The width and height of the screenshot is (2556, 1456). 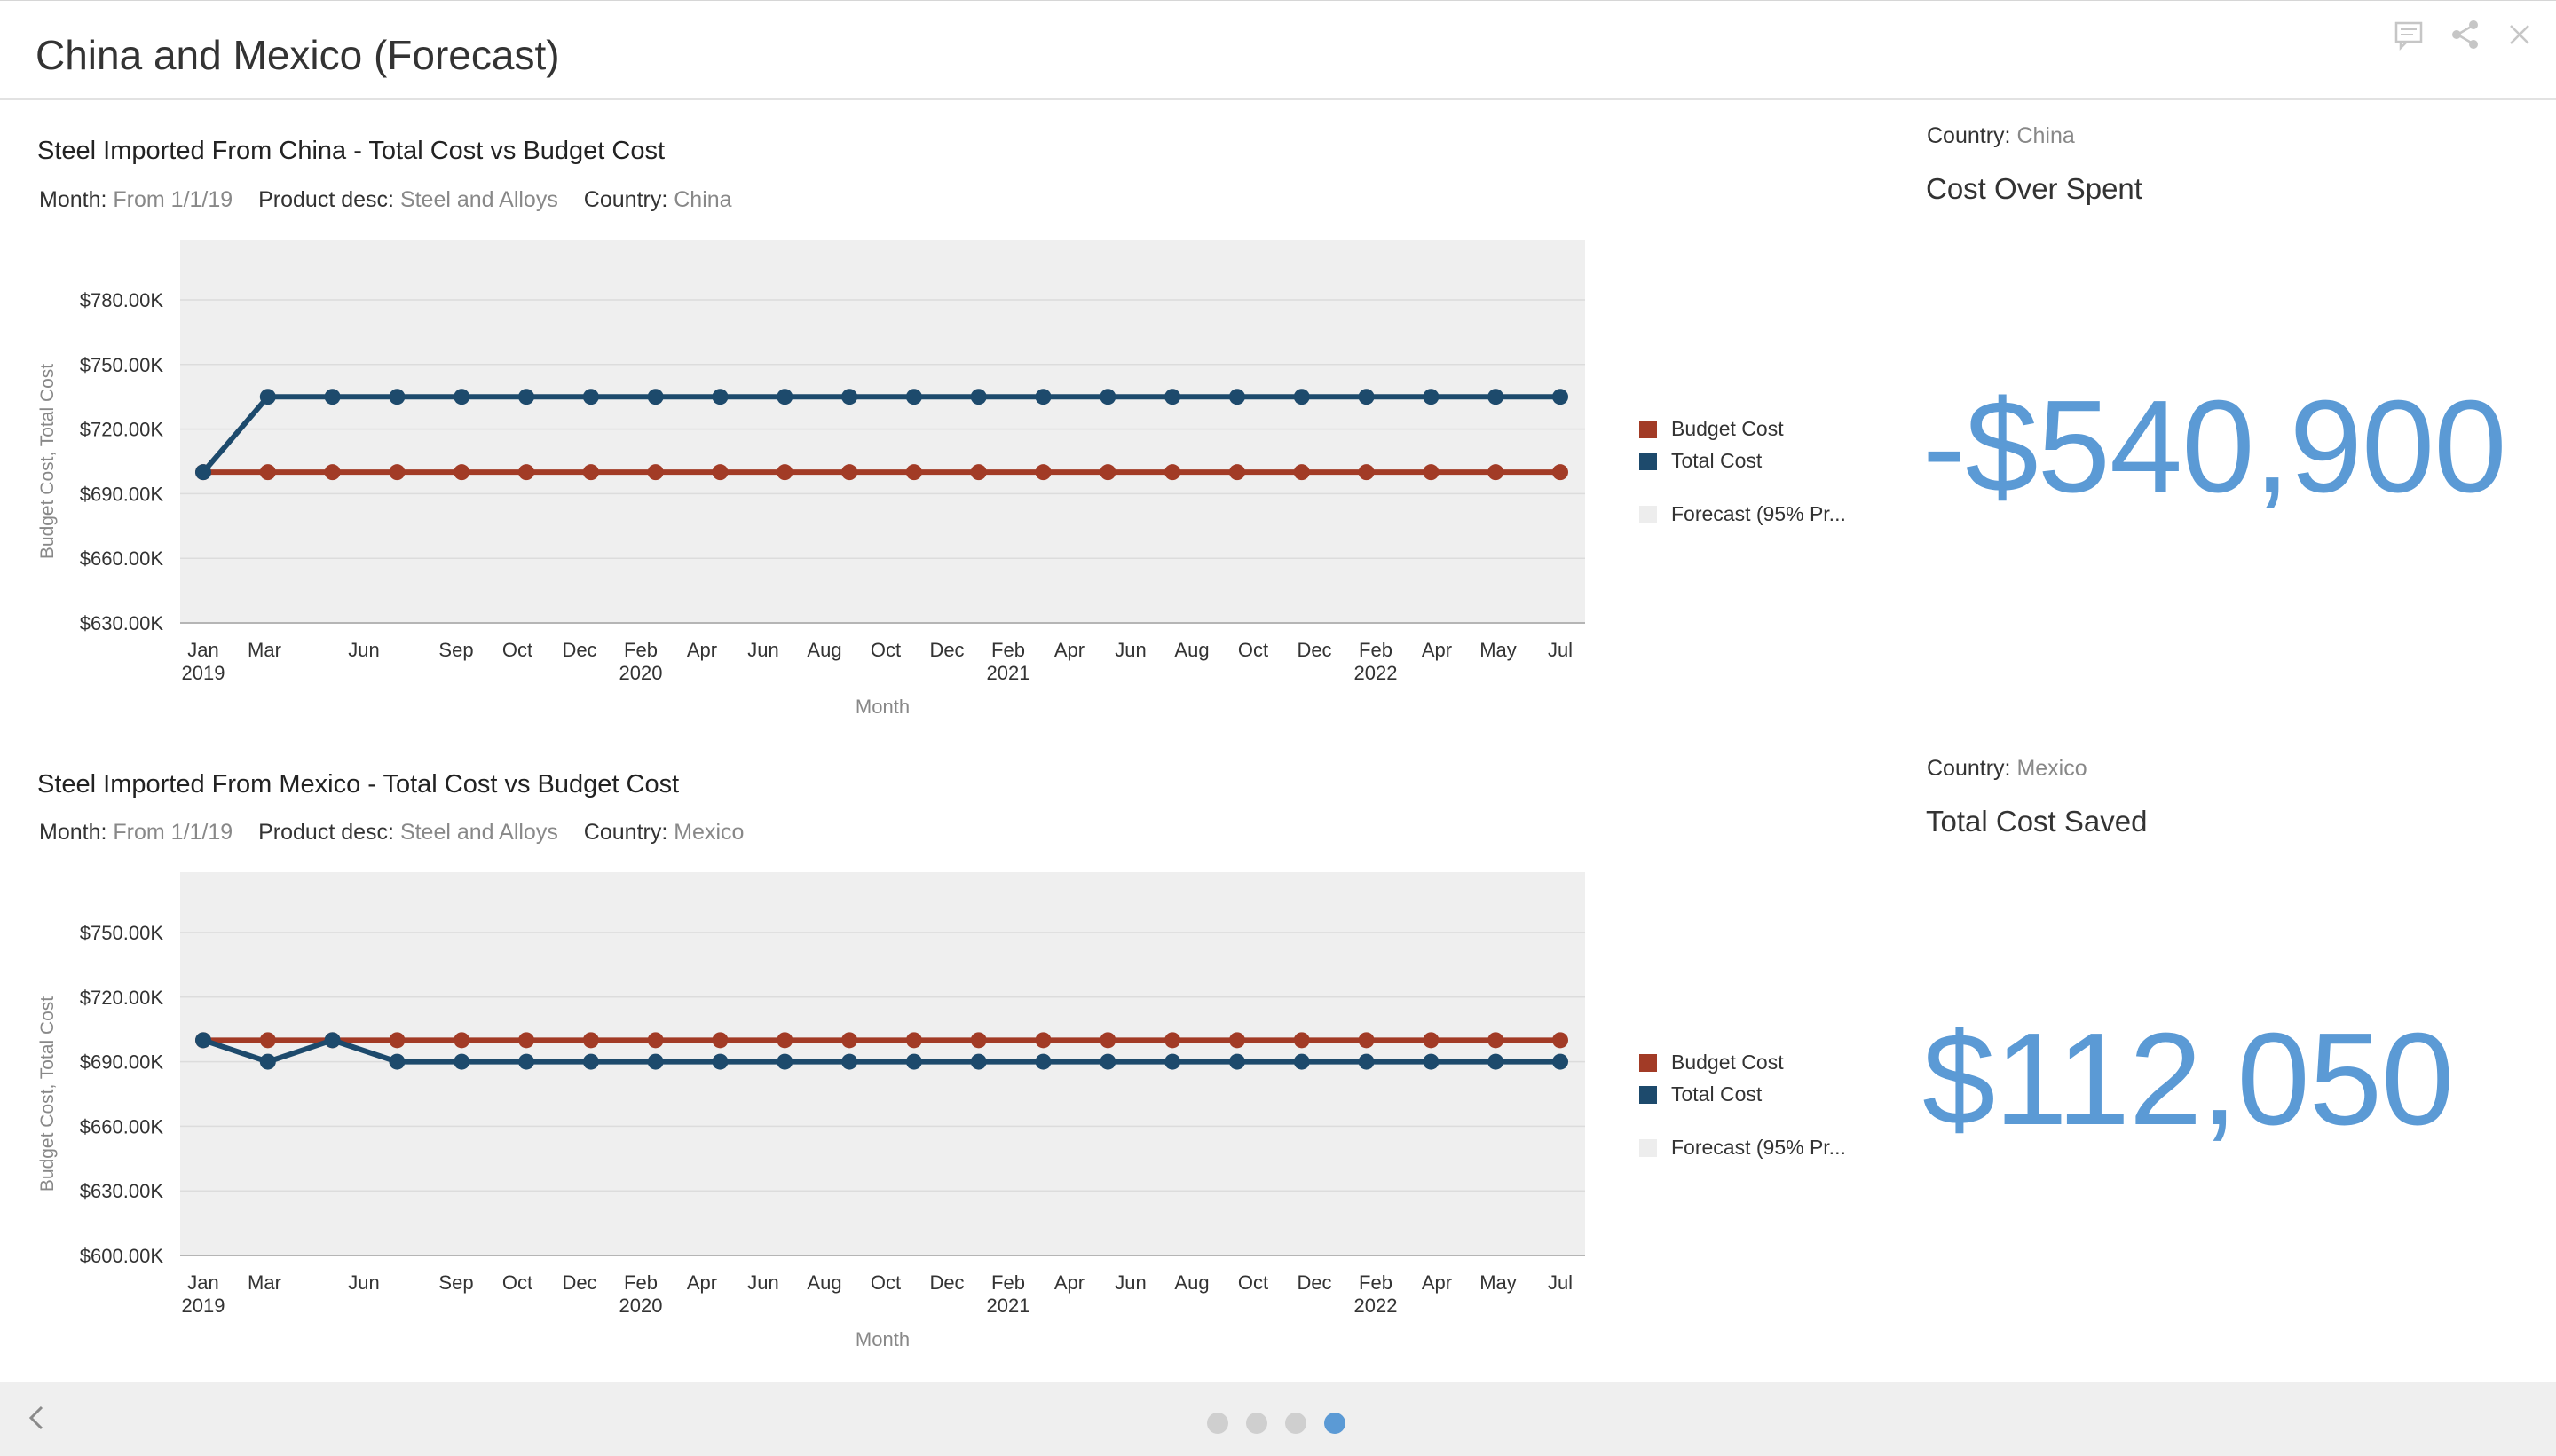 What do you see at coordinates (2408, 34) in the screenshot?
I see `comment-icon` at bounding box center [2408, 34].